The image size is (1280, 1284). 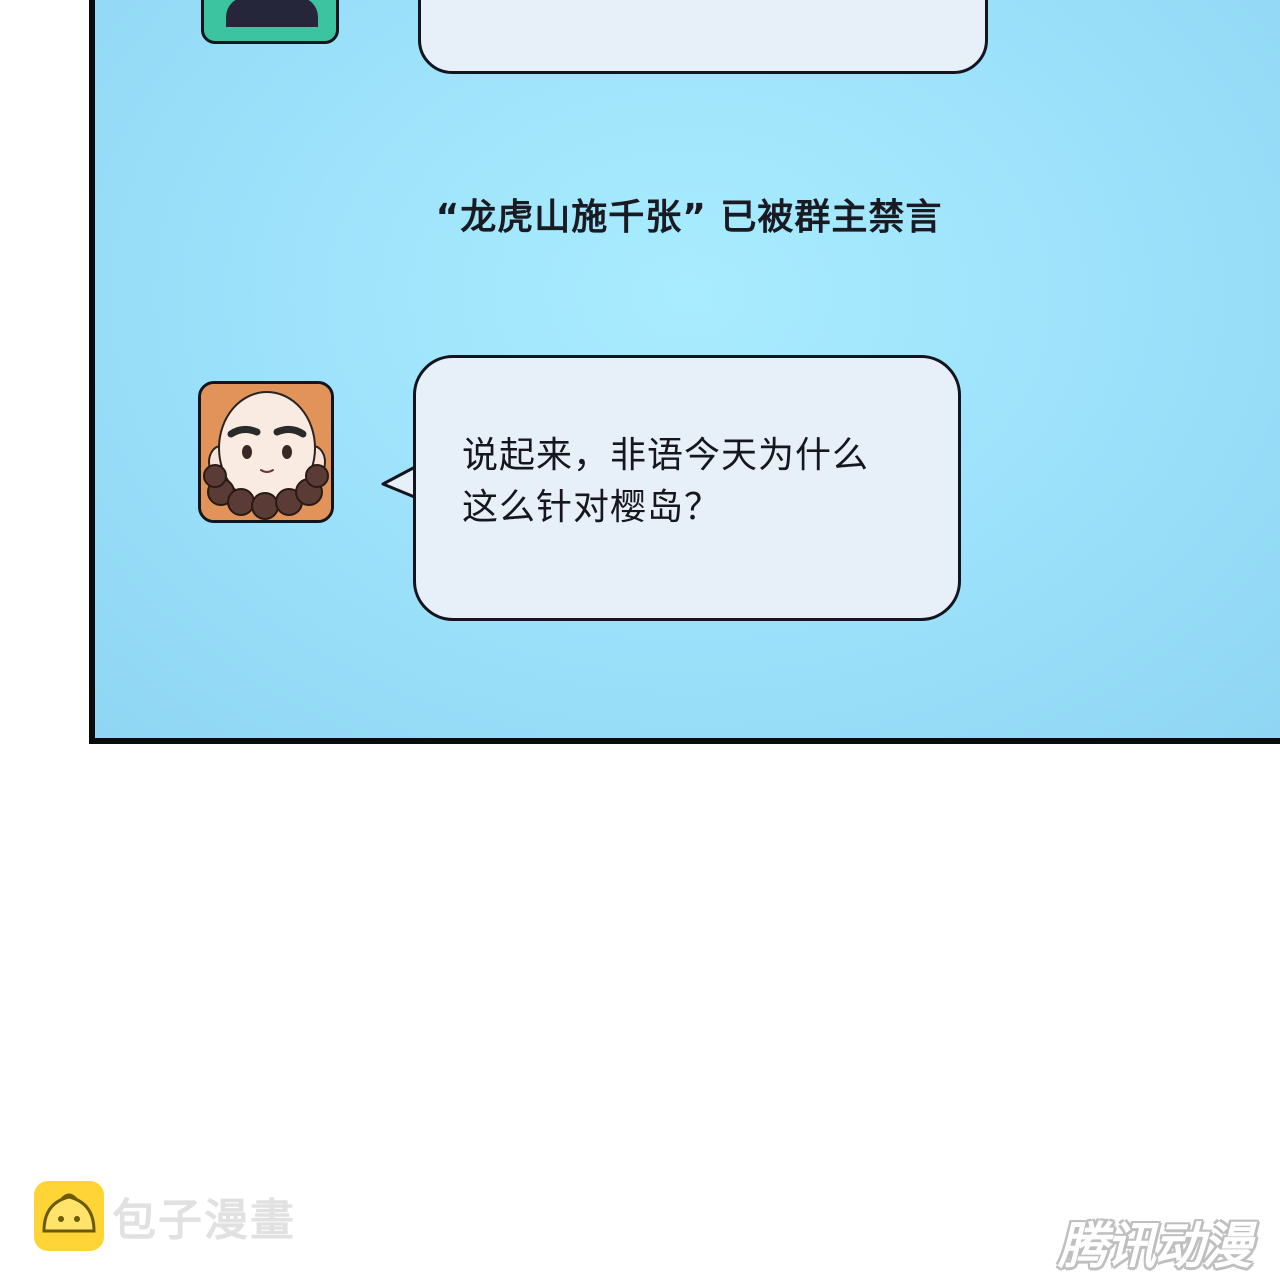 I want to click on system-notice: “龙虎山施千张” 已被群主禁言, so click(x=689, y=217).